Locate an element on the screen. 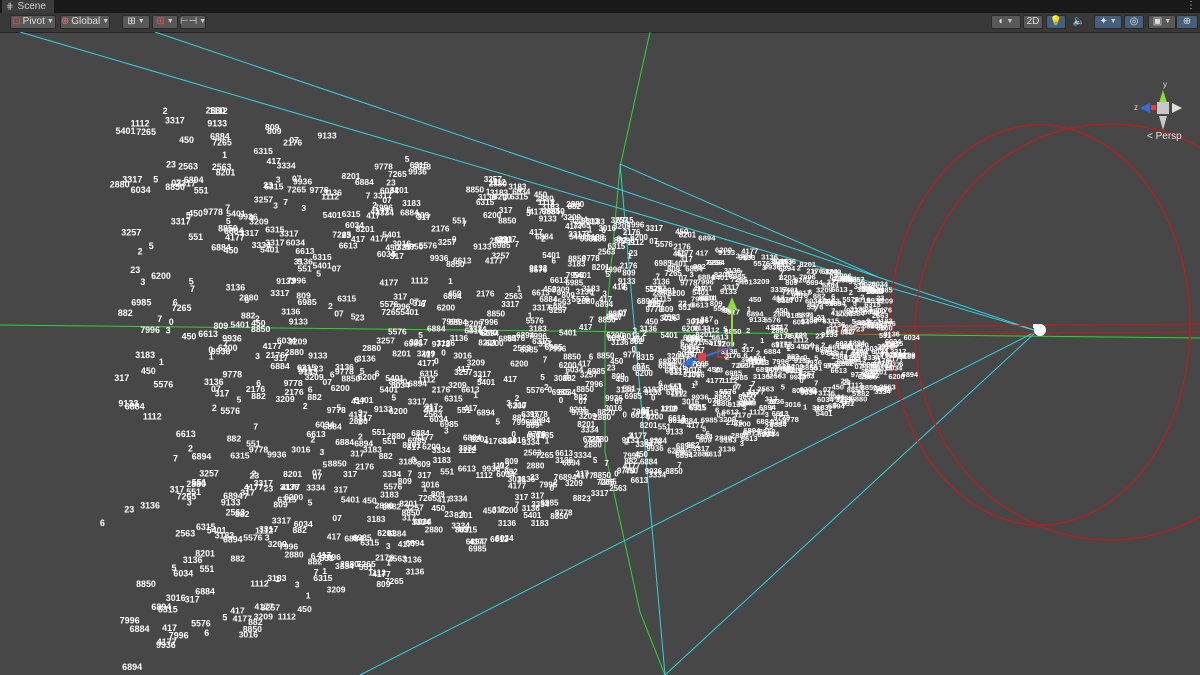 This screenshot has height=675, width=1200. mode-2d-toggle: 2D is located at coordinates (1033, 22).